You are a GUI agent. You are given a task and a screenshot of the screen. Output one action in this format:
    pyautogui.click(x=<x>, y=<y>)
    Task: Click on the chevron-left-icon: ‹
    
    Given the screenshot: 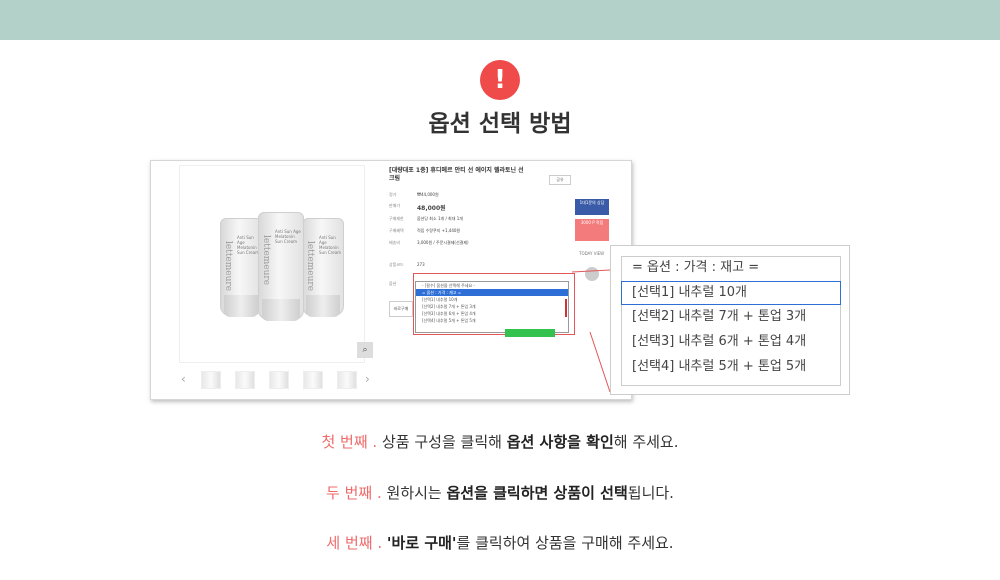 What is the action you would take?
    pyautogui.click(x=183, y=379)
    